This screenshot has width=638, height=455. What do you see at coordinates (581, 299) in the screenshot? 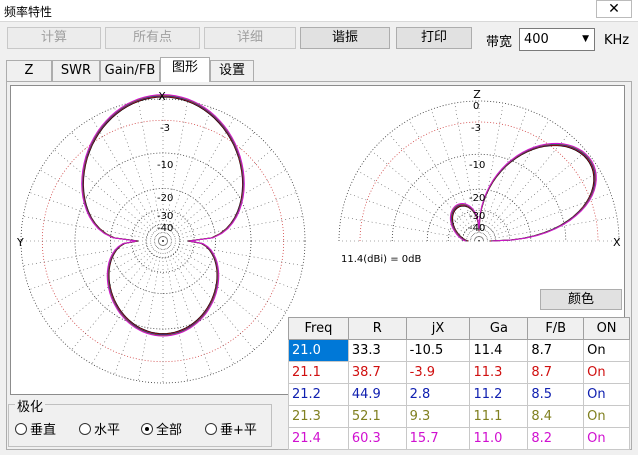
I see `color-button: 颜色` at bounding box center [581, 299].